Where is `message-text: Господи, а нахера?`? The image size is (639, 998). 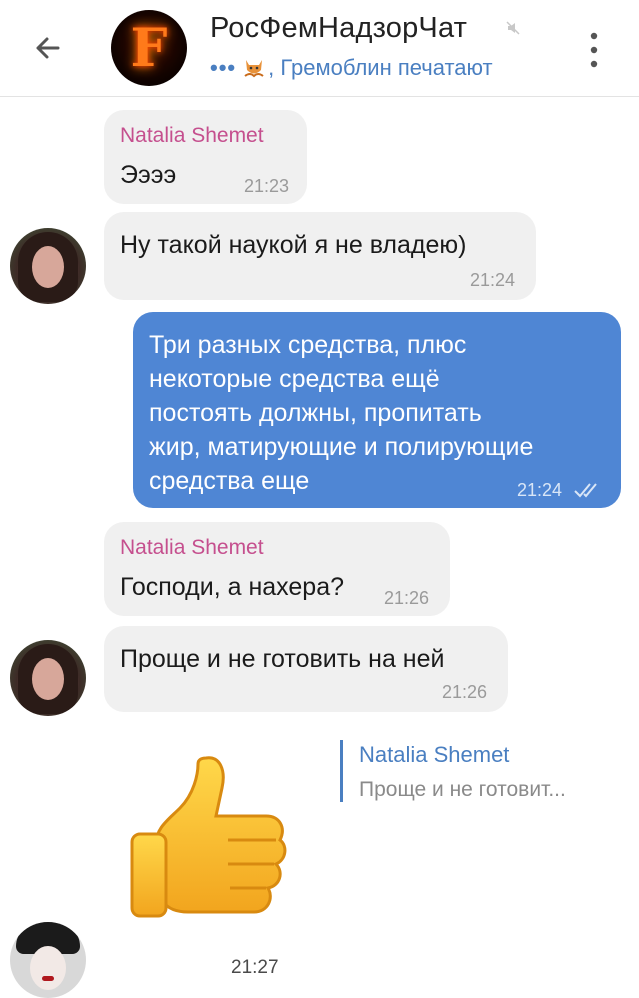
message-text: Господи, а нахера? is located at coordinates (232, 587).